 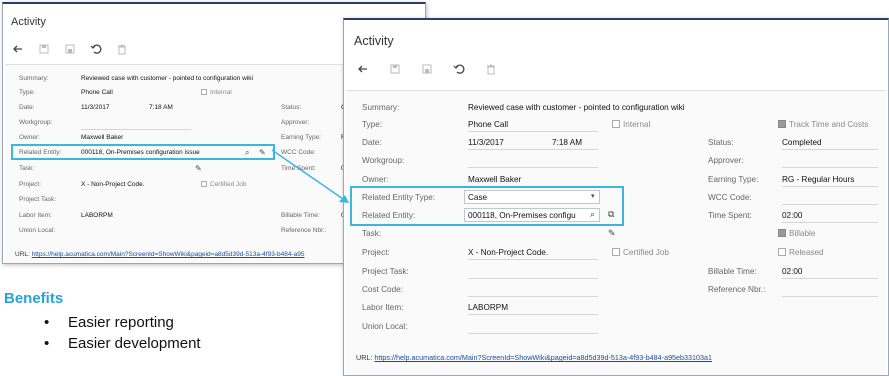 I want to click on type-underline, so click(x=533, y=131).